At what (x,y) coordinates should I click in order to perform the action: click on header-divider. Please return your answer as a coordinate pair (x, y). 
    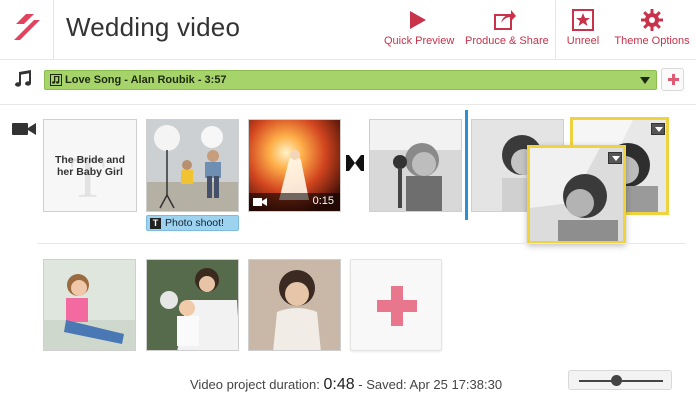
    Looking at the image, I should click on (53, 30).